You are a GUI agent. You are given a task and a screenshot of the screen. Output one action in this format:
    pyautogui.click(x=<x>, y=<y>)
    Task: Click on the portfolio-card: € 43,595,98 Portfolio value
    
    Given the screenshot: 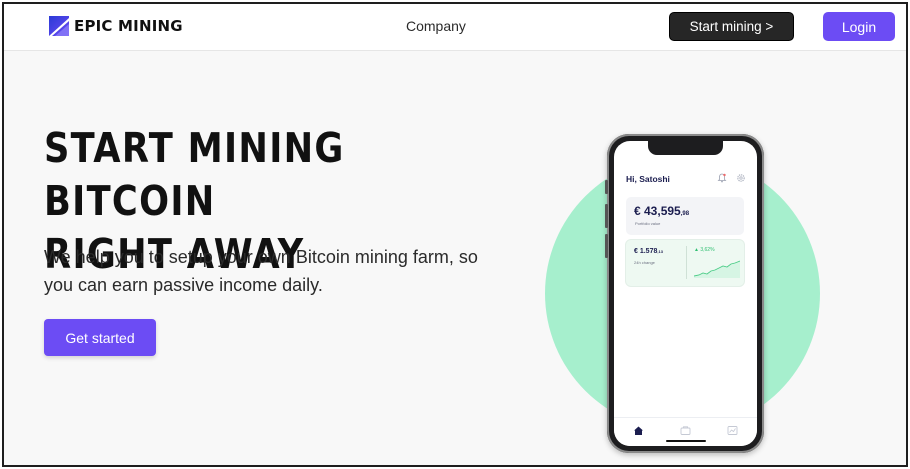 What is the action you would take?
    pyautogui.click(x=685, y=216)
    